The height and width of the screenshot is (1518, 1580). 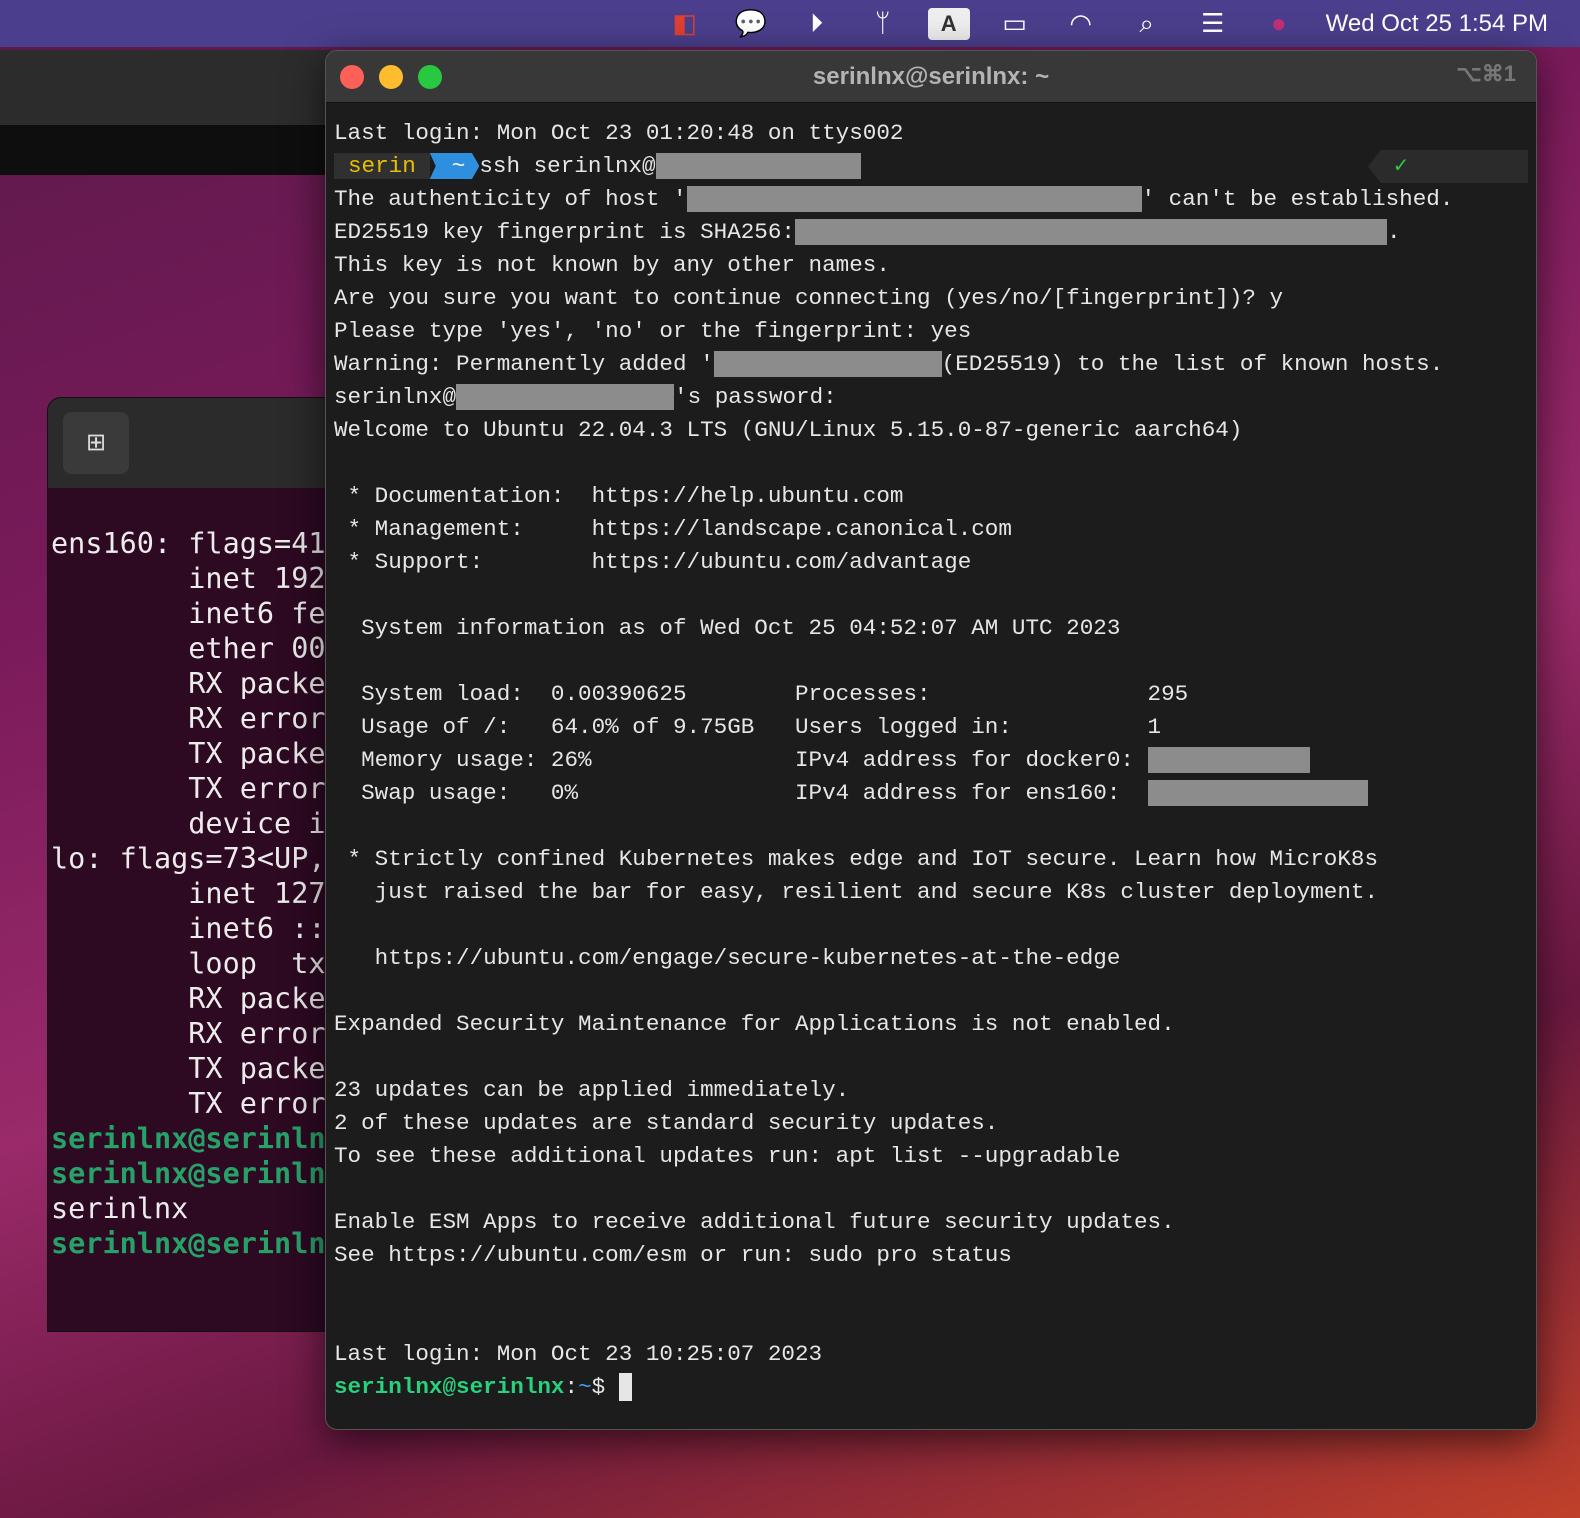 I want to click on parallels-icon: ◧, so click(x=685, y=23).